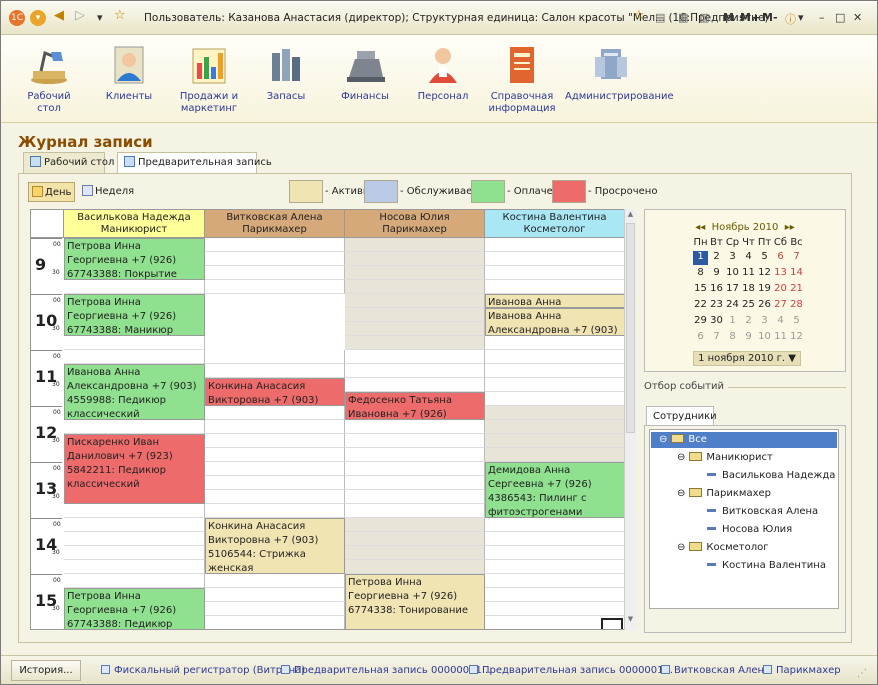 This screenshot has width=878, height=685. Describe the element at coordinates (630, 328) in the screenshot. I see `scroll-thumb` at that location.